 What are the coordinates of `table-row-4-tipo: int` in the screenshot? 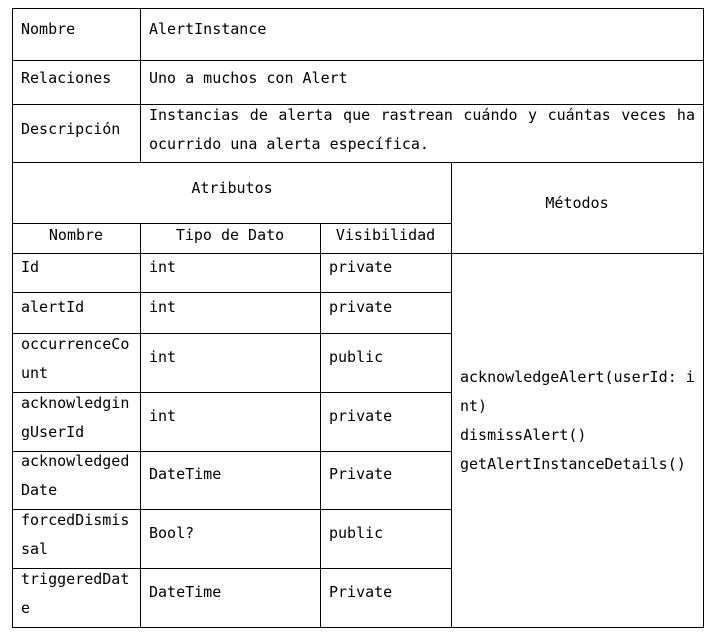 It's located at (163, 416).